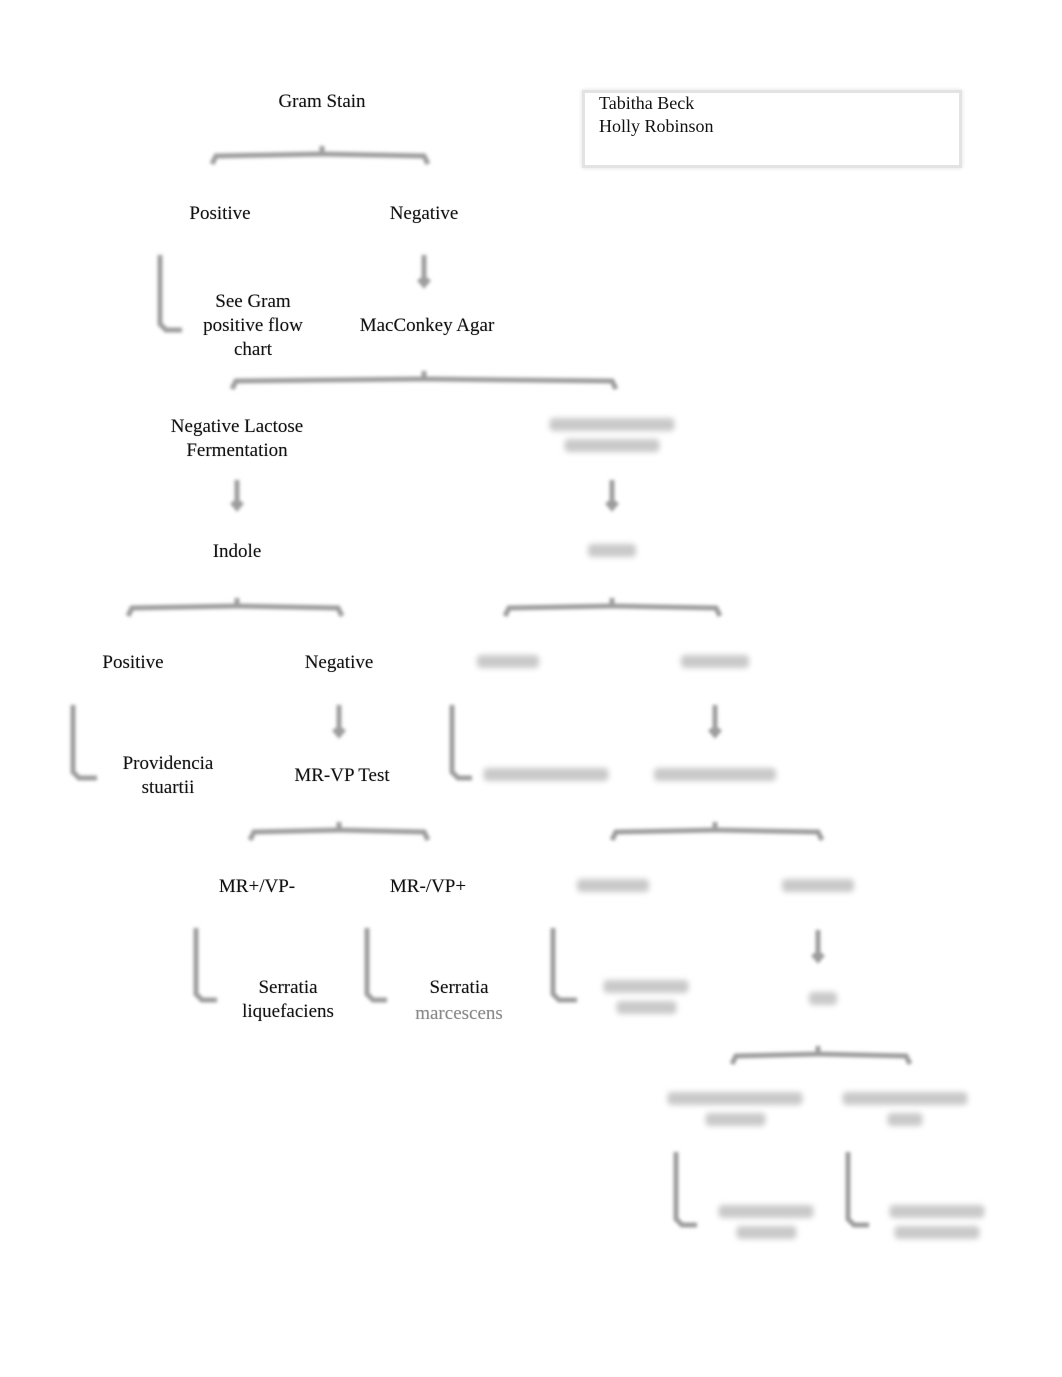  What do you see at coordinates (253, 301) in the screenshot?
I see `node-label: See Gram` at bounding box center [253, 301].